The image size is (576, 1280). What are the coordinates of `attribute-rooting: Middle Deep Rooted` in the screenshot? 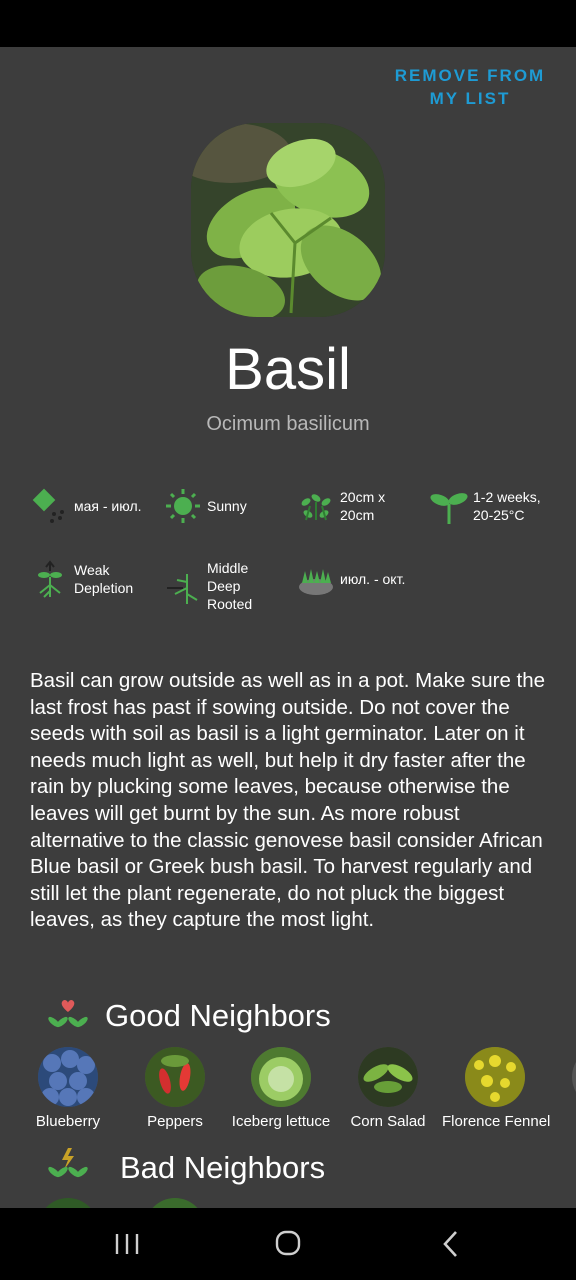 It's located at (228, 586).